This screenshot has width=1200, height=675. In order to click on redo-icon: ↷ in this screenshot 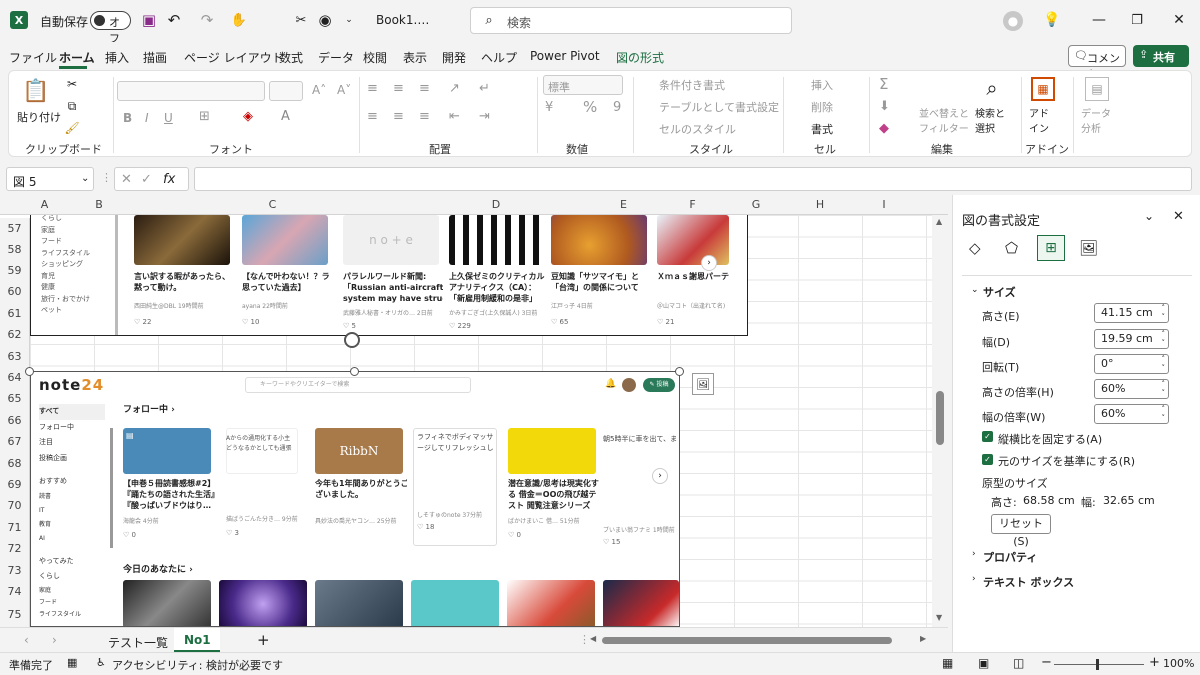, I will do `click(207, 20)`.